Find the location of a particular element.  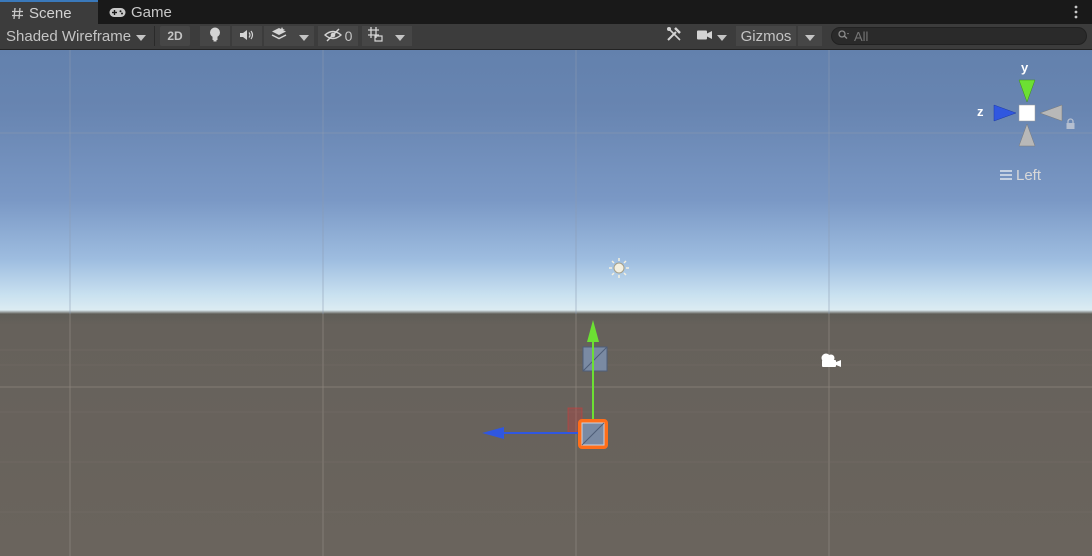

hierarchy-search-field is located at coordinates (959, 36).